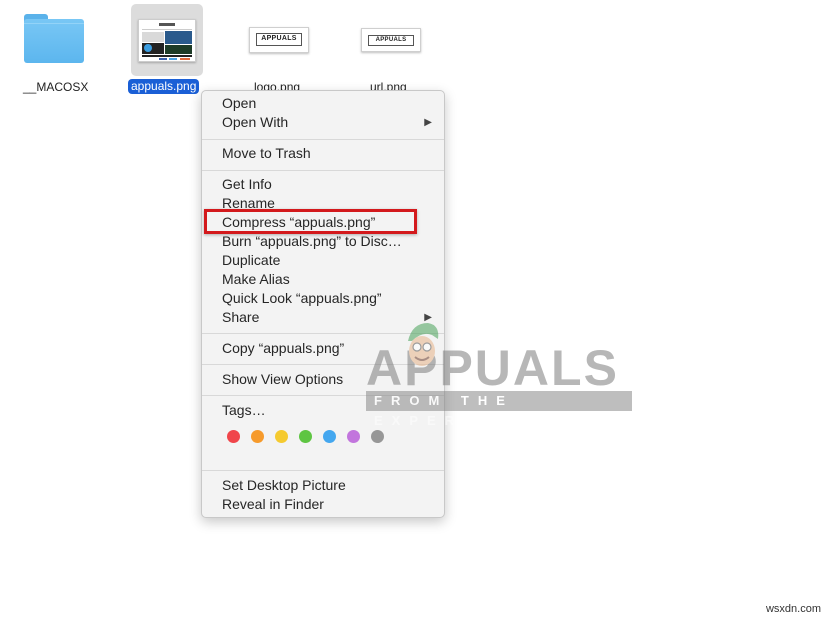  I want to click on menu-item-label: Open, so click(239, 103).